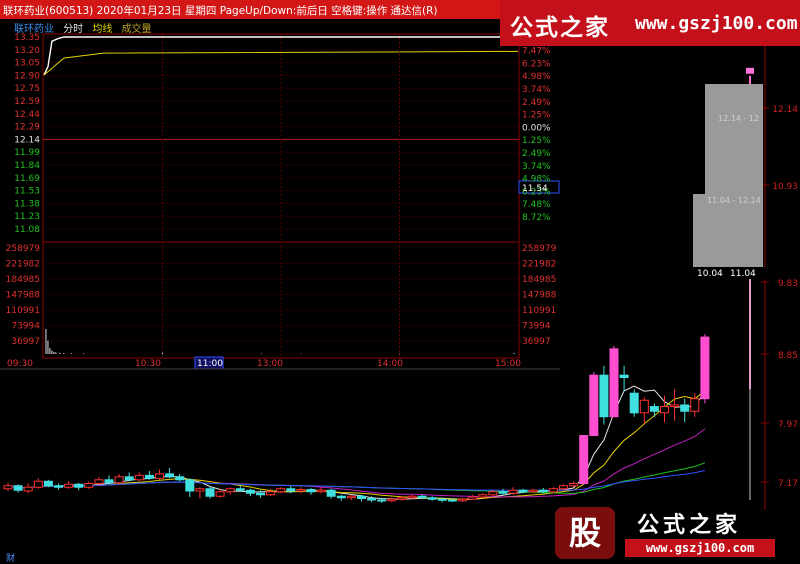 This screenshot has height=564, width=800. What do you see at coordinates (34, 29) in the screenshot?
I see `tab-stock-name: 联环药业` at bounding box center [34, 29].